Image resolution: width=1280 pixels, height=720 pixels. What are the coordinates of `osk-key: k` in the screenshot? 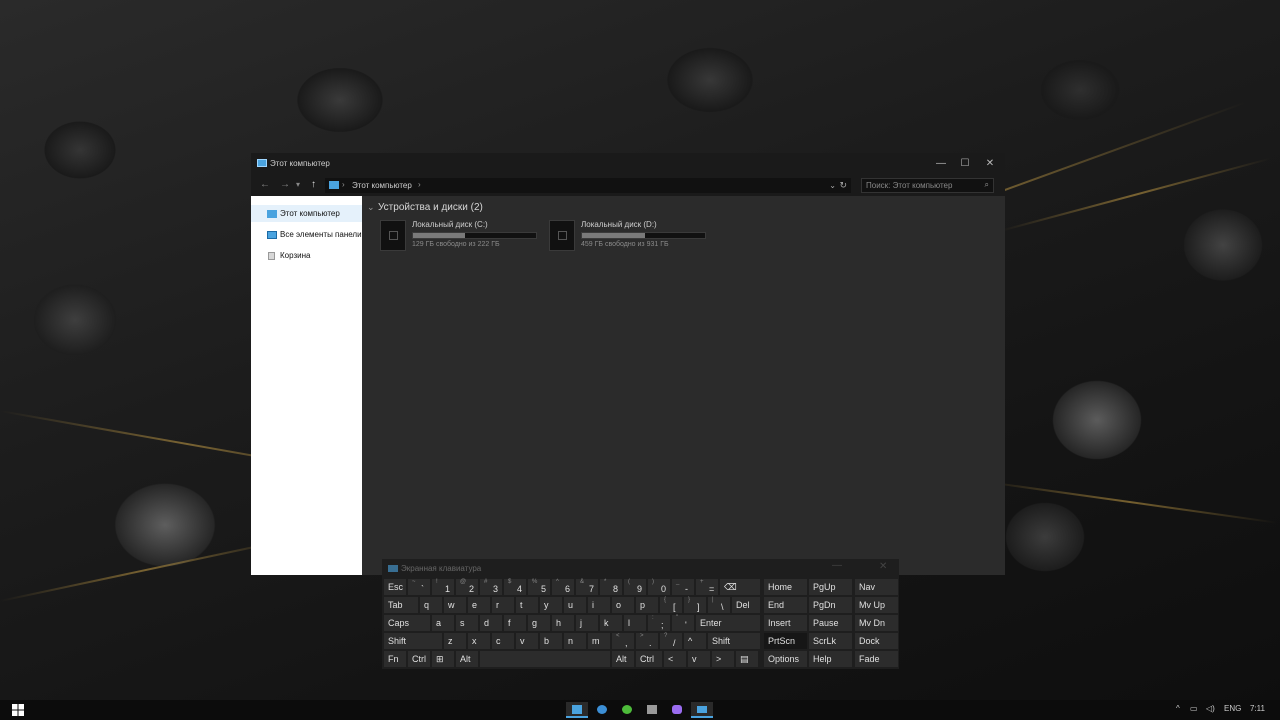 It's located at (611, 623).